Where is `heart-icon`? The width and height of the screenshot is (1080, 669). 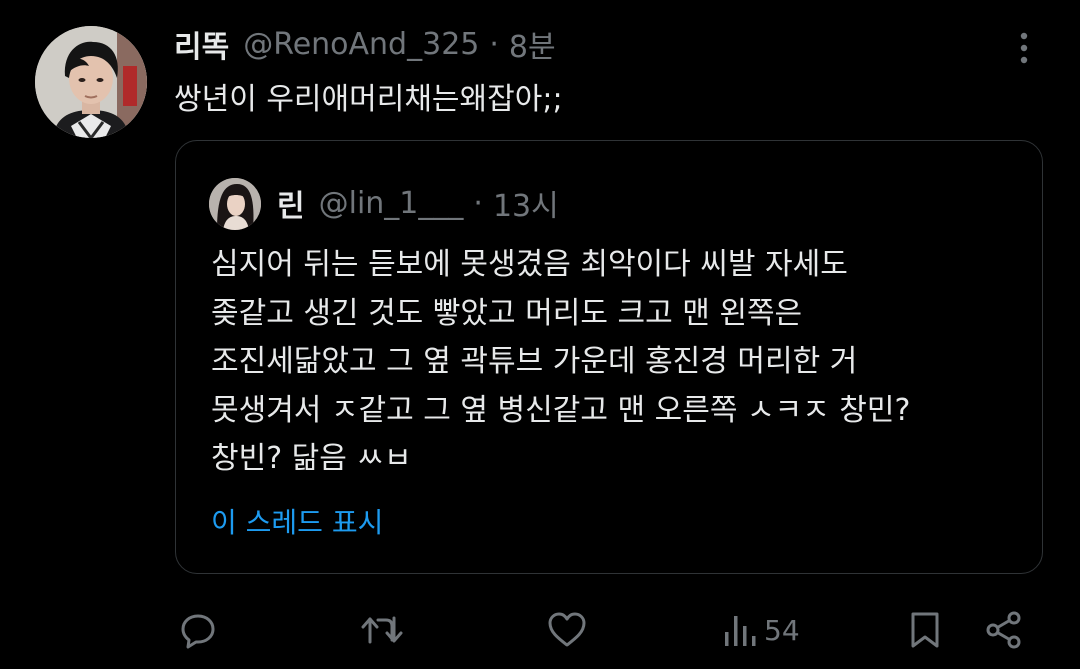 heart-icon is located at coordinates (567, 629).